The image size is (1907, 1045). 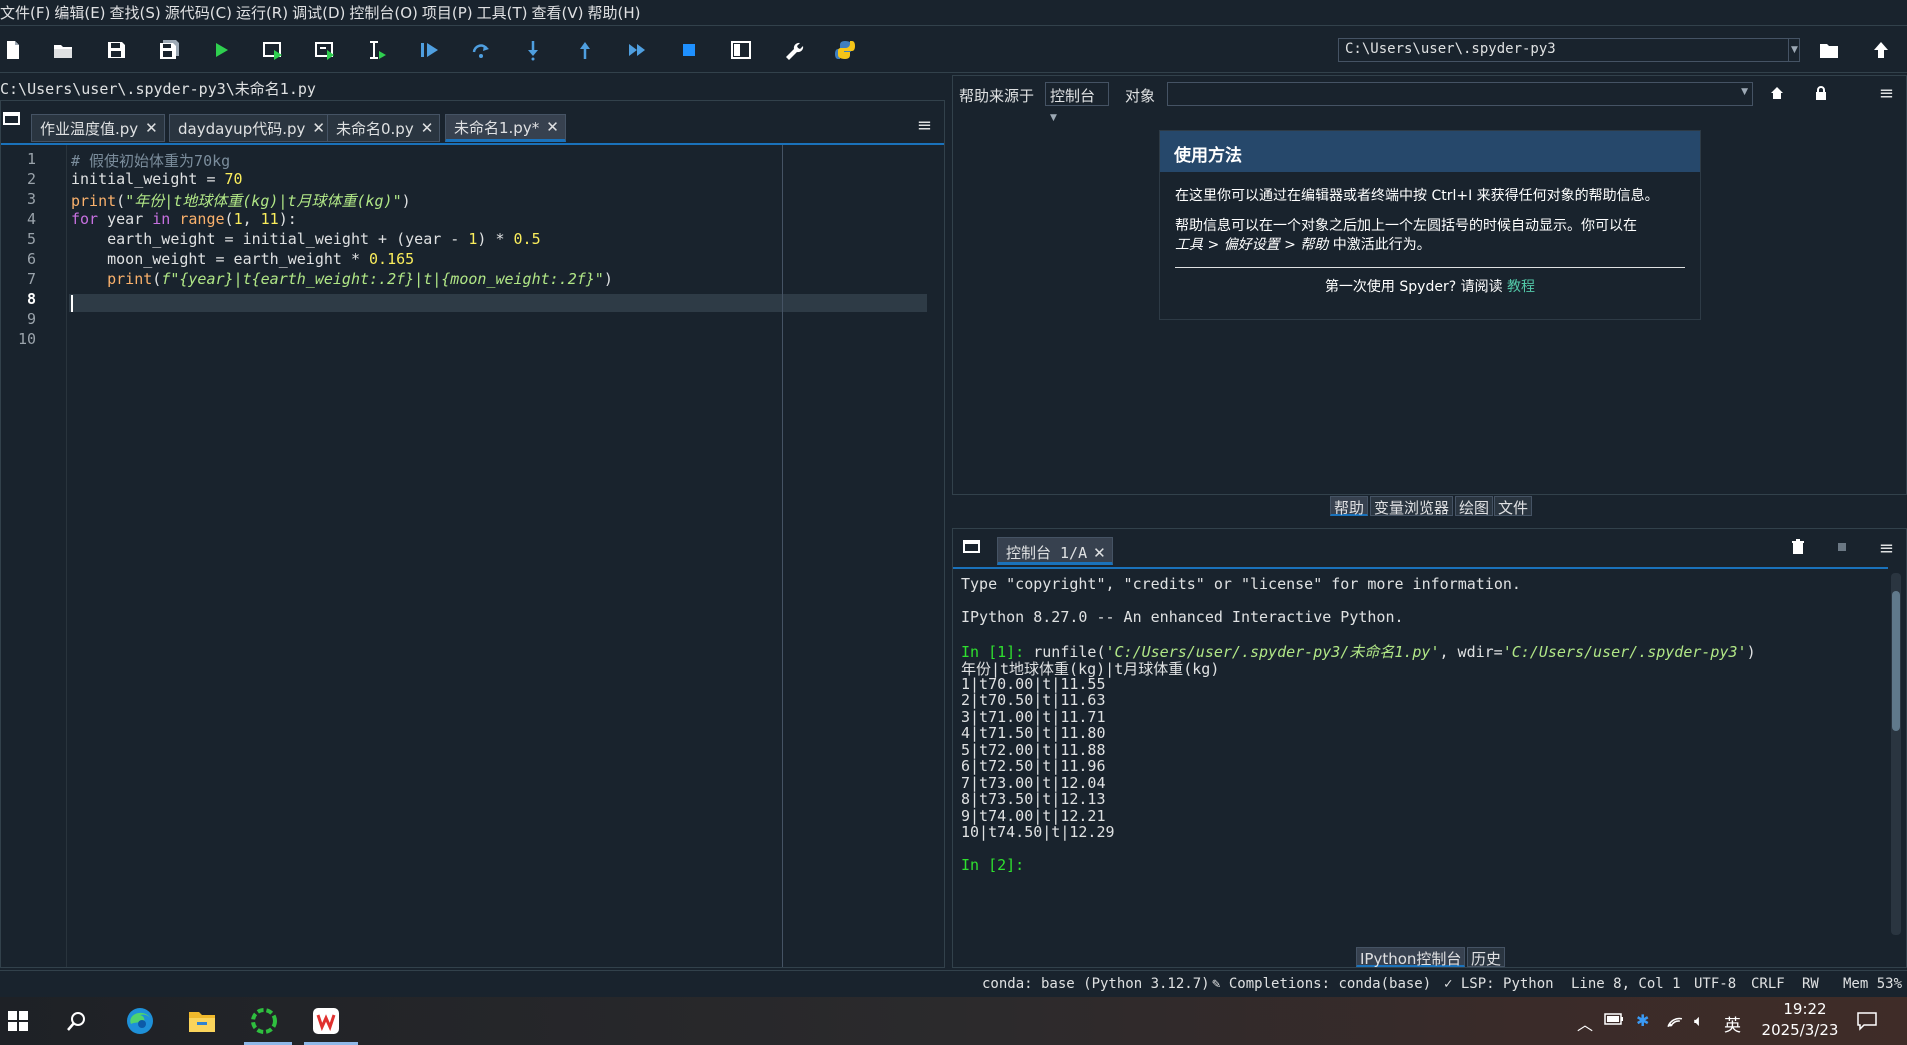 What do you see at coordinates (993, 865) in the screenshot?
I see `console-prompt: In [2]:` at bounding box center [993, 865].